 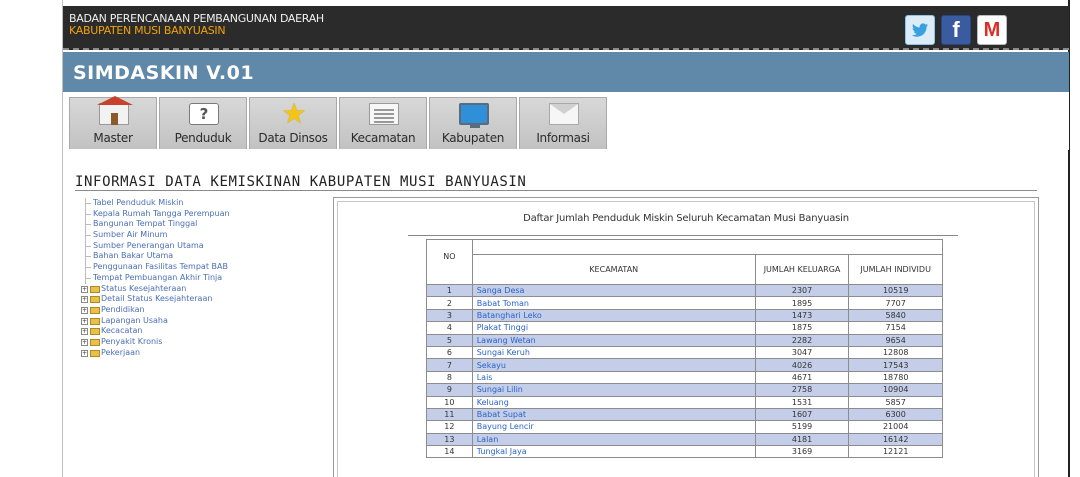 What do you see at coordinates (564, 114) in the screenshot?
I see `envelope-icon` at bounding box center [564, 114].